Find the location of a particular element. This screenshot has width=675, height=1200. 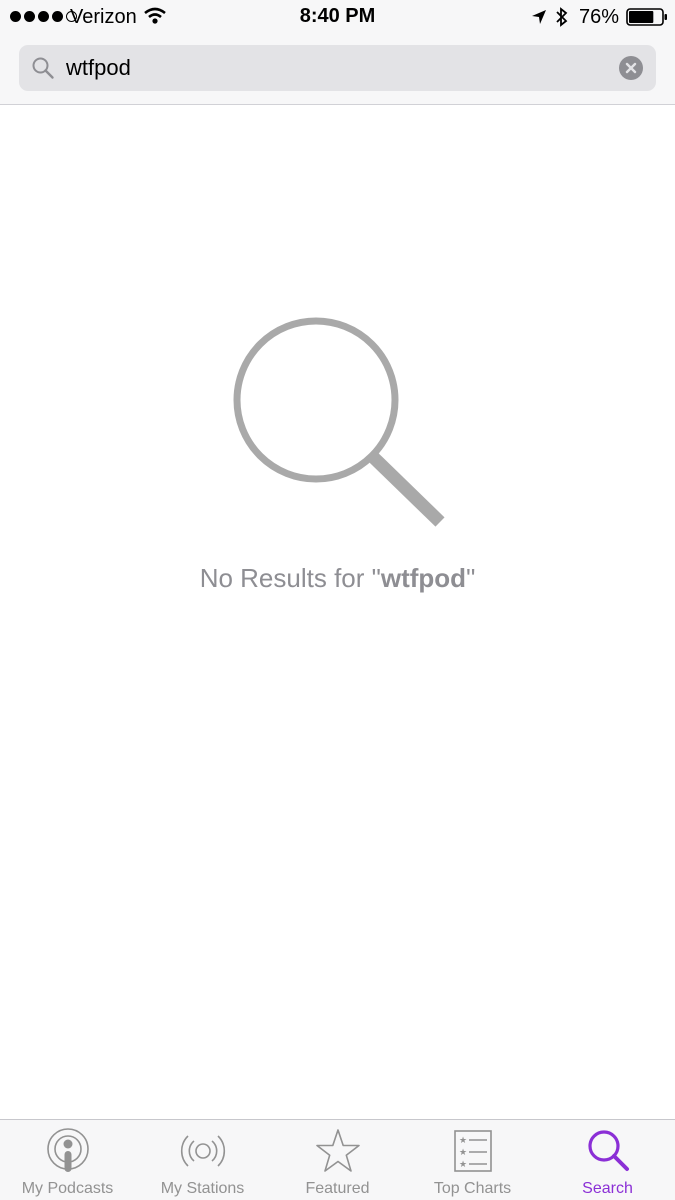

tab-label: My Stations is located at coordinates (202, 1188).